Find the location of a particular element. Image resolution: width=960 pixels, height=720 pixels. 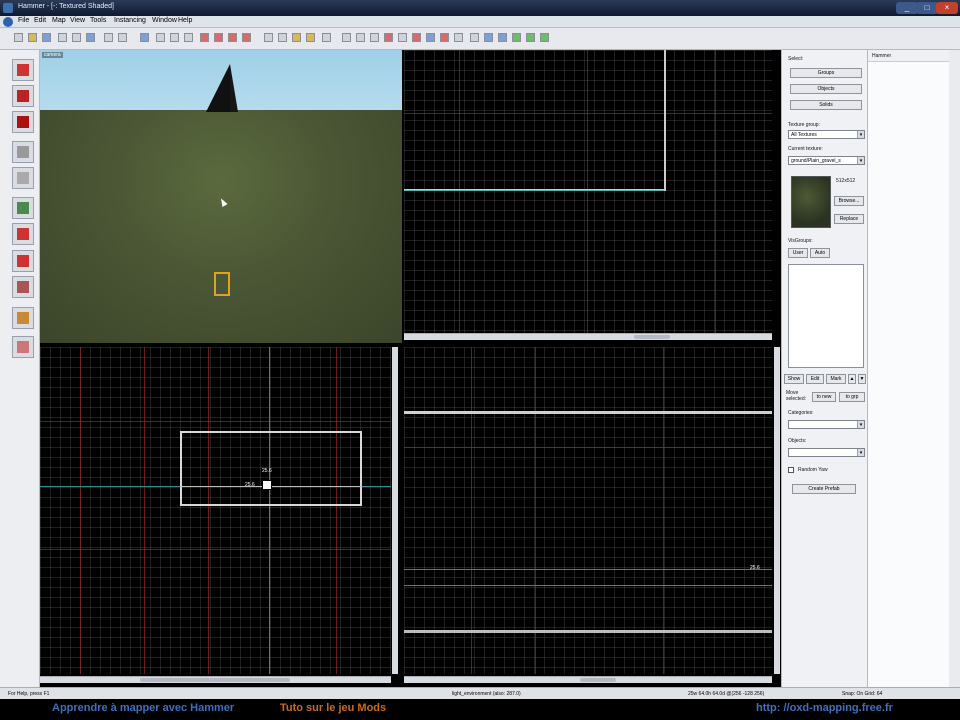

objects-label: Objects: is located at coordinates (797, 441).